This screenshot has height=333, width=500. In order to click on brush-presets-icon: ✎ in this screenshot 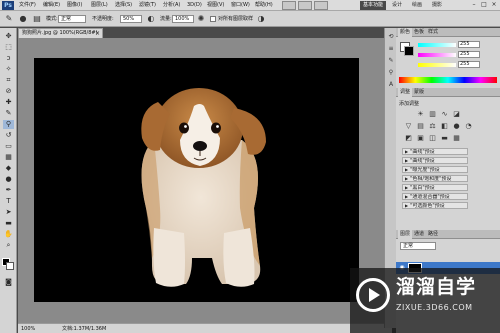, I will do `click(391, 60)`.